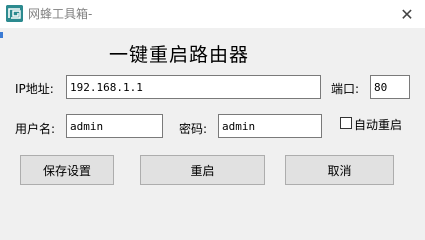 The height and width of the screenshot is (240, 425). Describe the element at coordinates (60, 14) in the screenshot. I see `window-title: 网蜂工具箱-` at that location.